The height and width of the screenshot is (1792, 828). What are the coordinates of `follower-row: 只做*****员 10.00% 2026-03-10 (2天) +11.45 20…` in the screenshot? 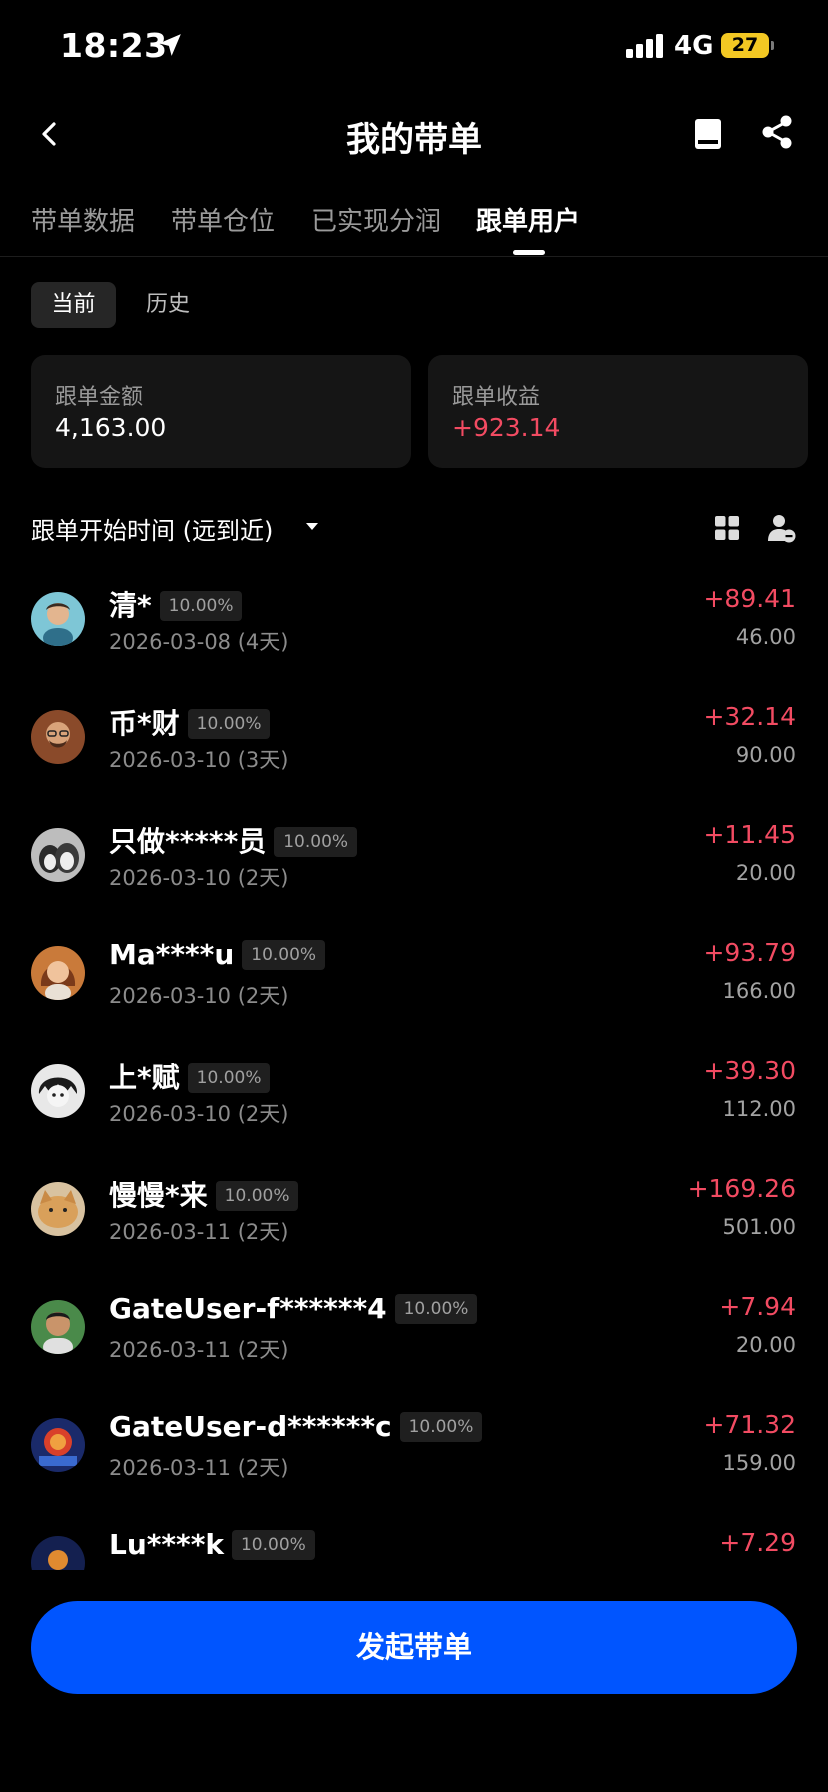 It's located at (414, 865).